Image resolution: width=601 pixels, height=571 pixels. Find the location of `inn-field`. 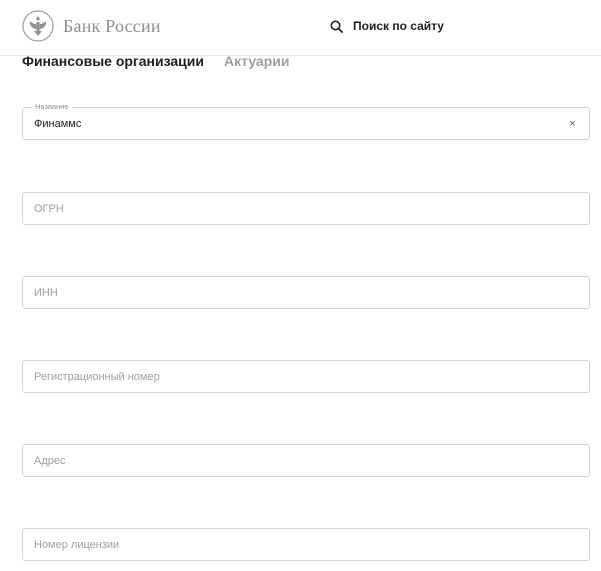

inn-field is located at coordinates (306, 292).